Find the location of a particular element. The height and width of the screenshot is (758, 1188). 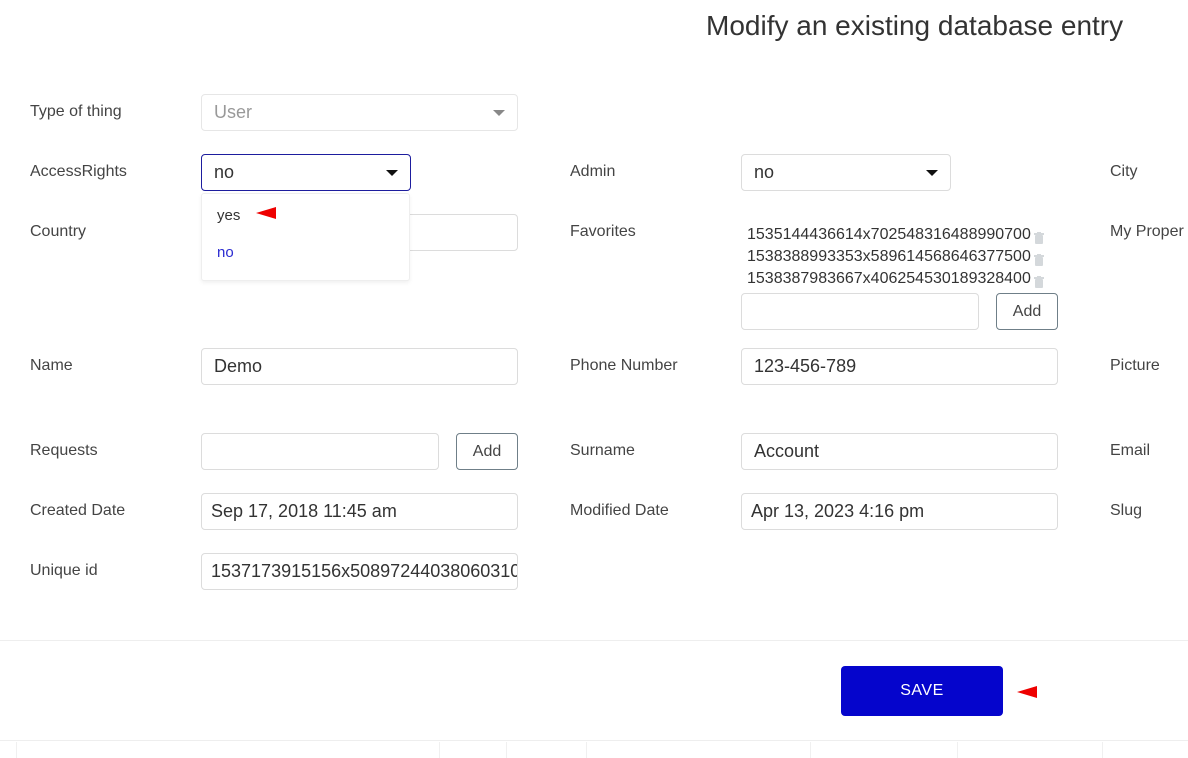

surname-label: Surname is located at coordinates (602, 450).